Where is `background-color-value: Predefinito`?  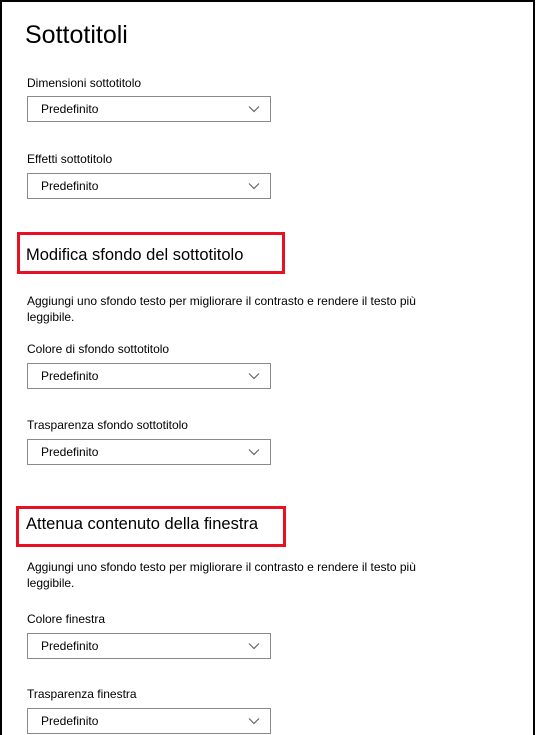 background-color-value: Predefinito is located at coordinates (70, 376).